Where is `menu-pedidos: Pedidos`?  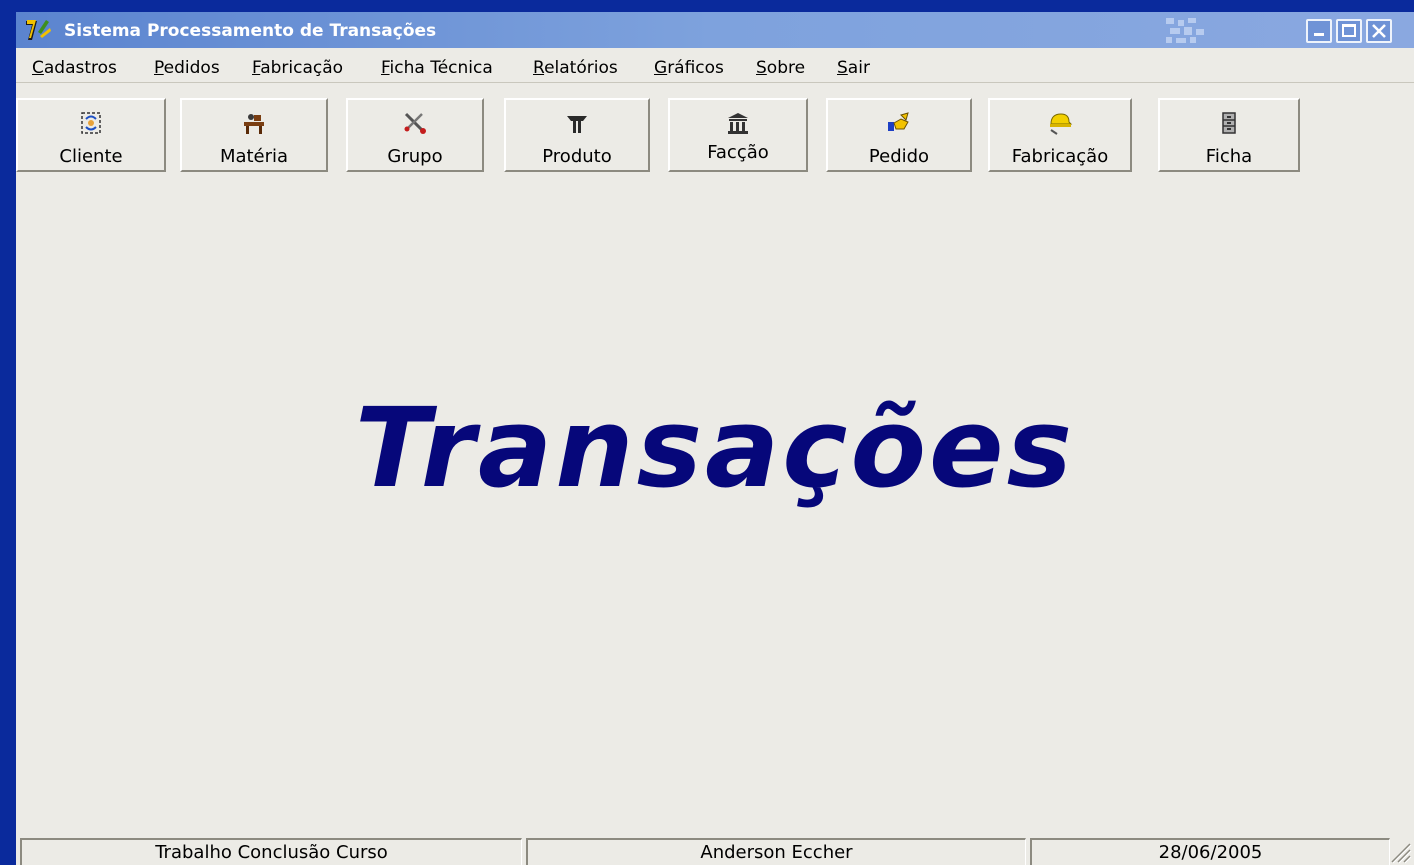
menu-pedidos: Pedidos is located at coordinates (187, 68).